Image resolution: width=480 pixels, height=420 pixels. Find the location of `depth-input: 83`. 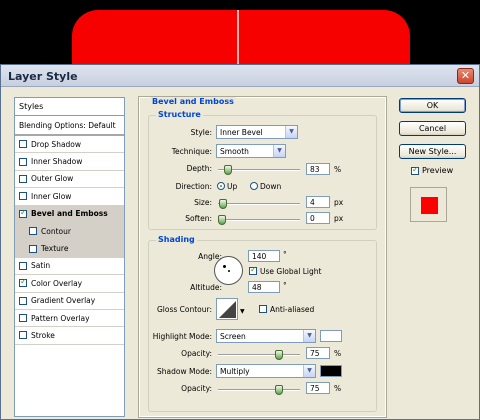

depth-input: 83 is located at coordinates (318, 169).